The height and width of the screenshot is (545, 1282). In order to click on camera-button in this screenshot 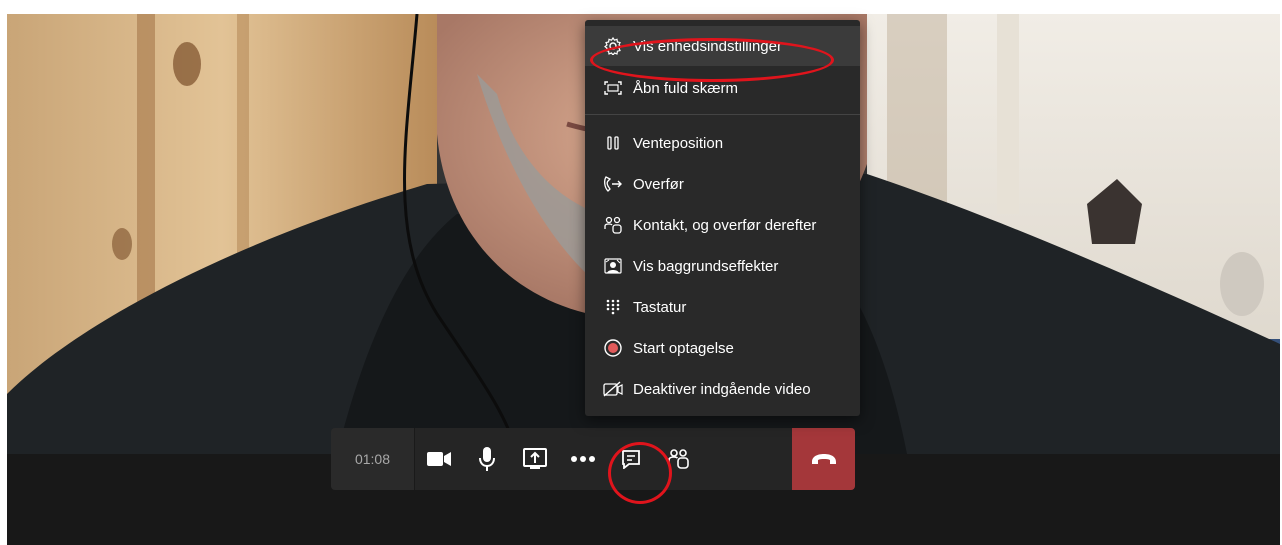, I will do `click(439, 459)`.